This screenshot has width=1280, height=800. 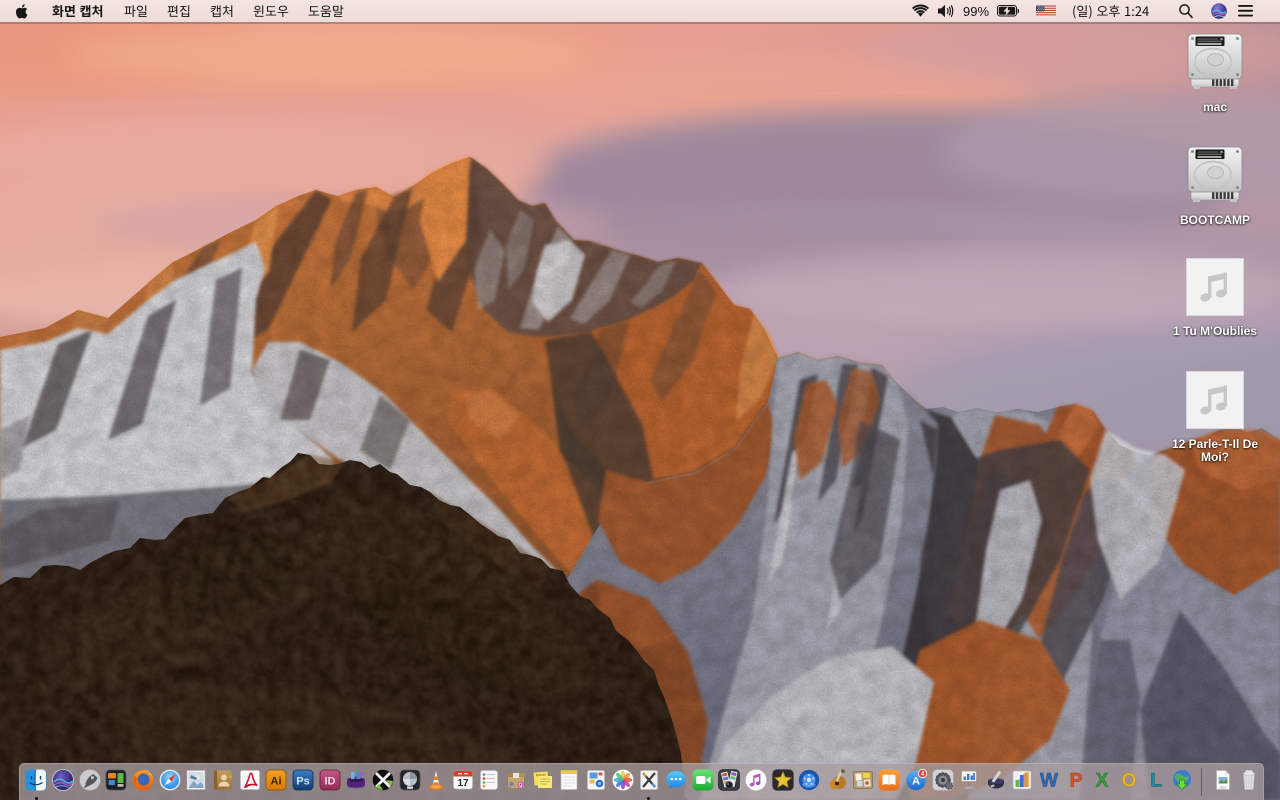 I want to click on svg-text: Q, so click(x=520, y=786).